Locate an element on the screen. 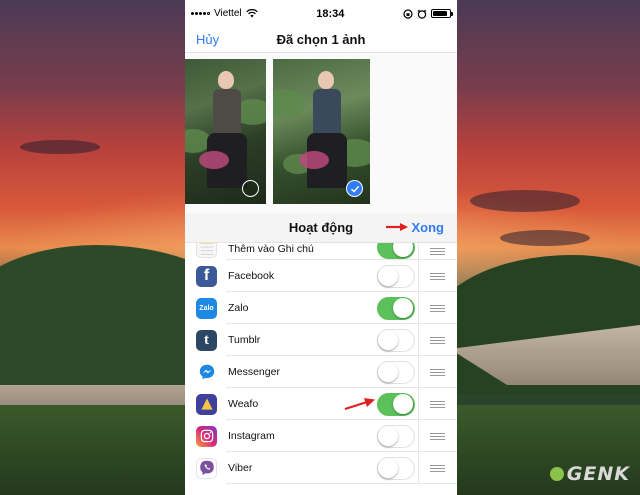 The image size is (640, 495). battery-level is located at coordinates (440, 13).